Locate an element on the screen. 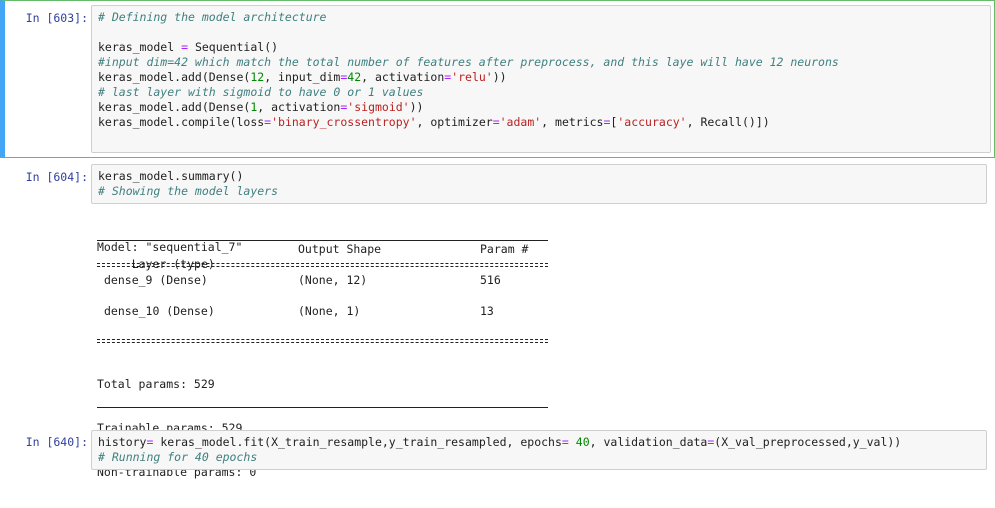 Image resolution: width=995 pixels, height=508 pixels. code-line: # Defining the model architecture is located at coordinates (212, 17).